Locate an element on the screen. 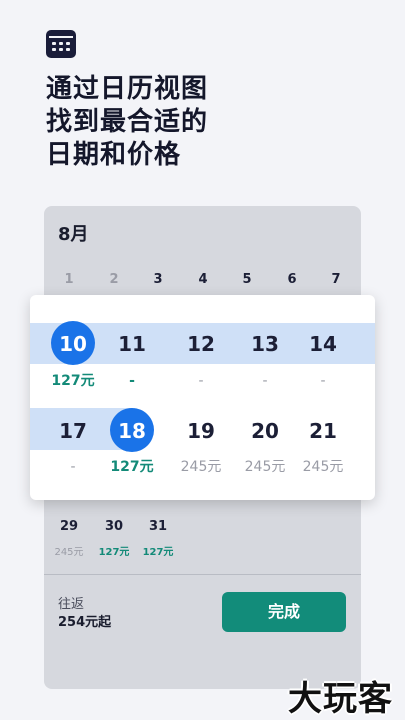  calendar-day: 20 is located at coordinates (265, 431).